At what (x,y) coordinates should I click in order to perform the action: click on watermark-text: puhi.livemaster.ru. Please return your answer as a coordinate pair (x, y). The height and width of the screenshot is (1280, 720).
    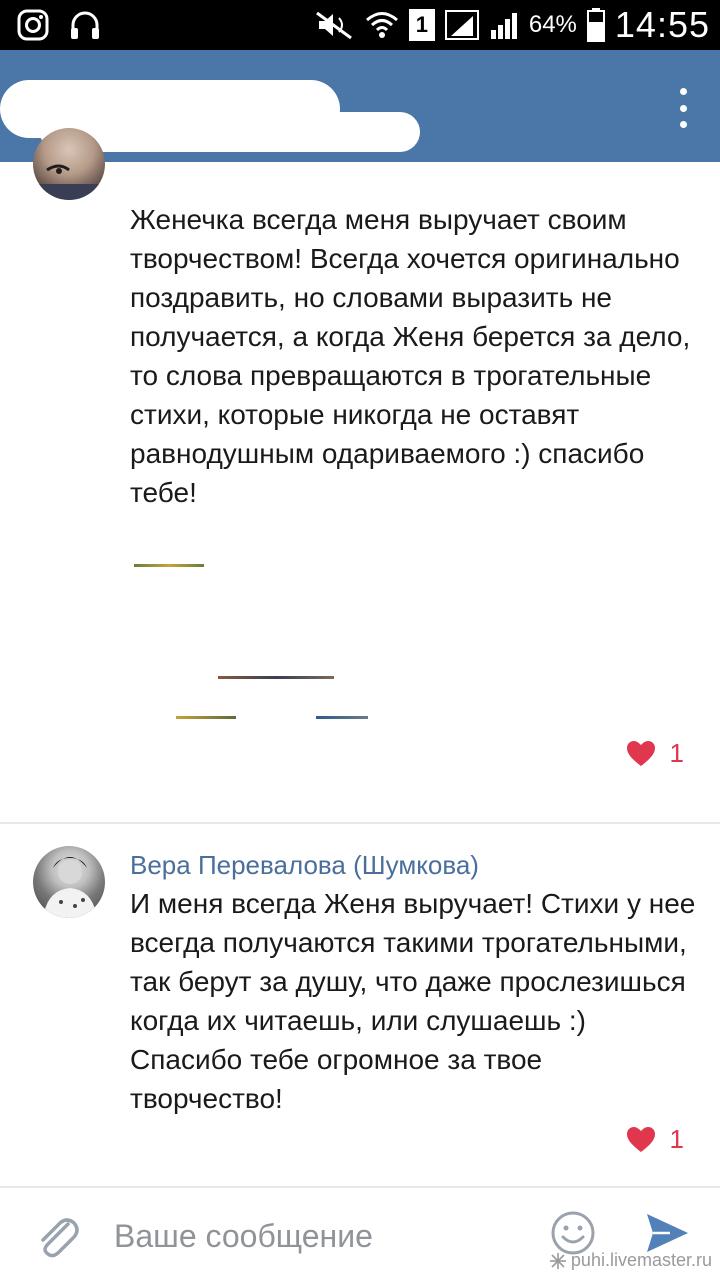
    Looking at the image, I should click on (641, 1260).